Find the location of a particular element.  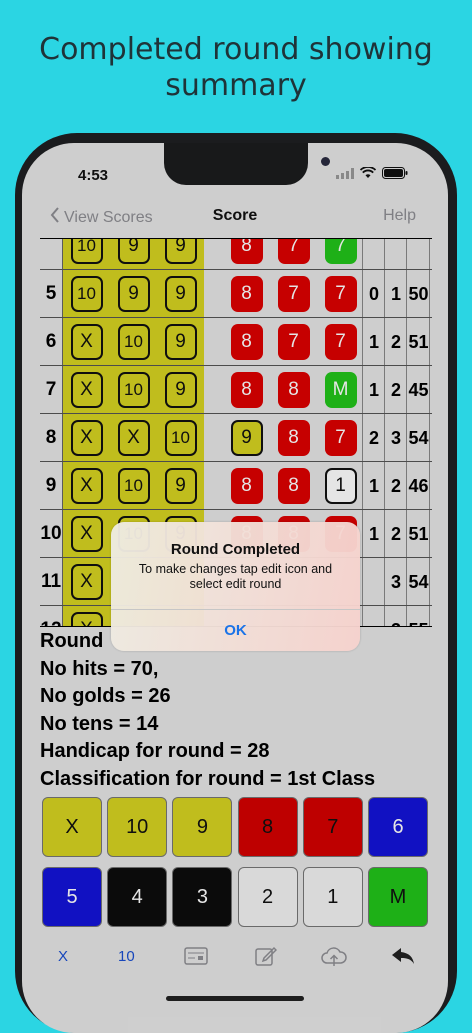

caption: Completed round showing summary is located at coordinates (236, 67).